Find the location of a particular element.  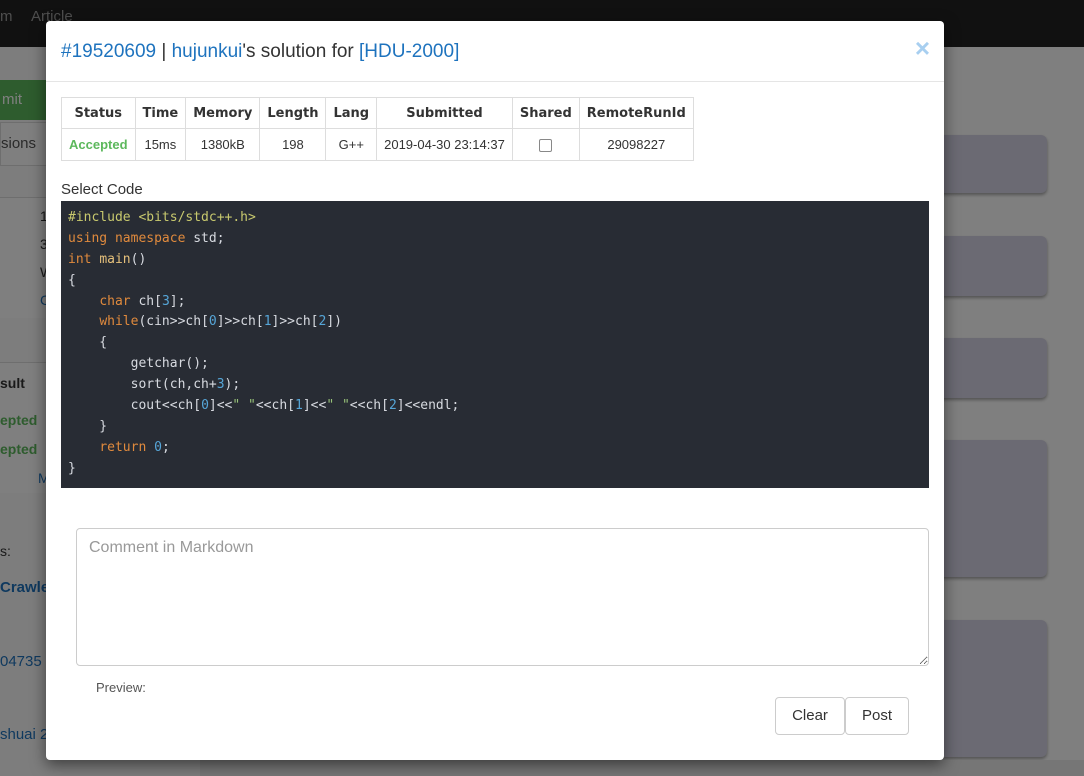

cell-lang: G++ is located at coordinates (351, 144).